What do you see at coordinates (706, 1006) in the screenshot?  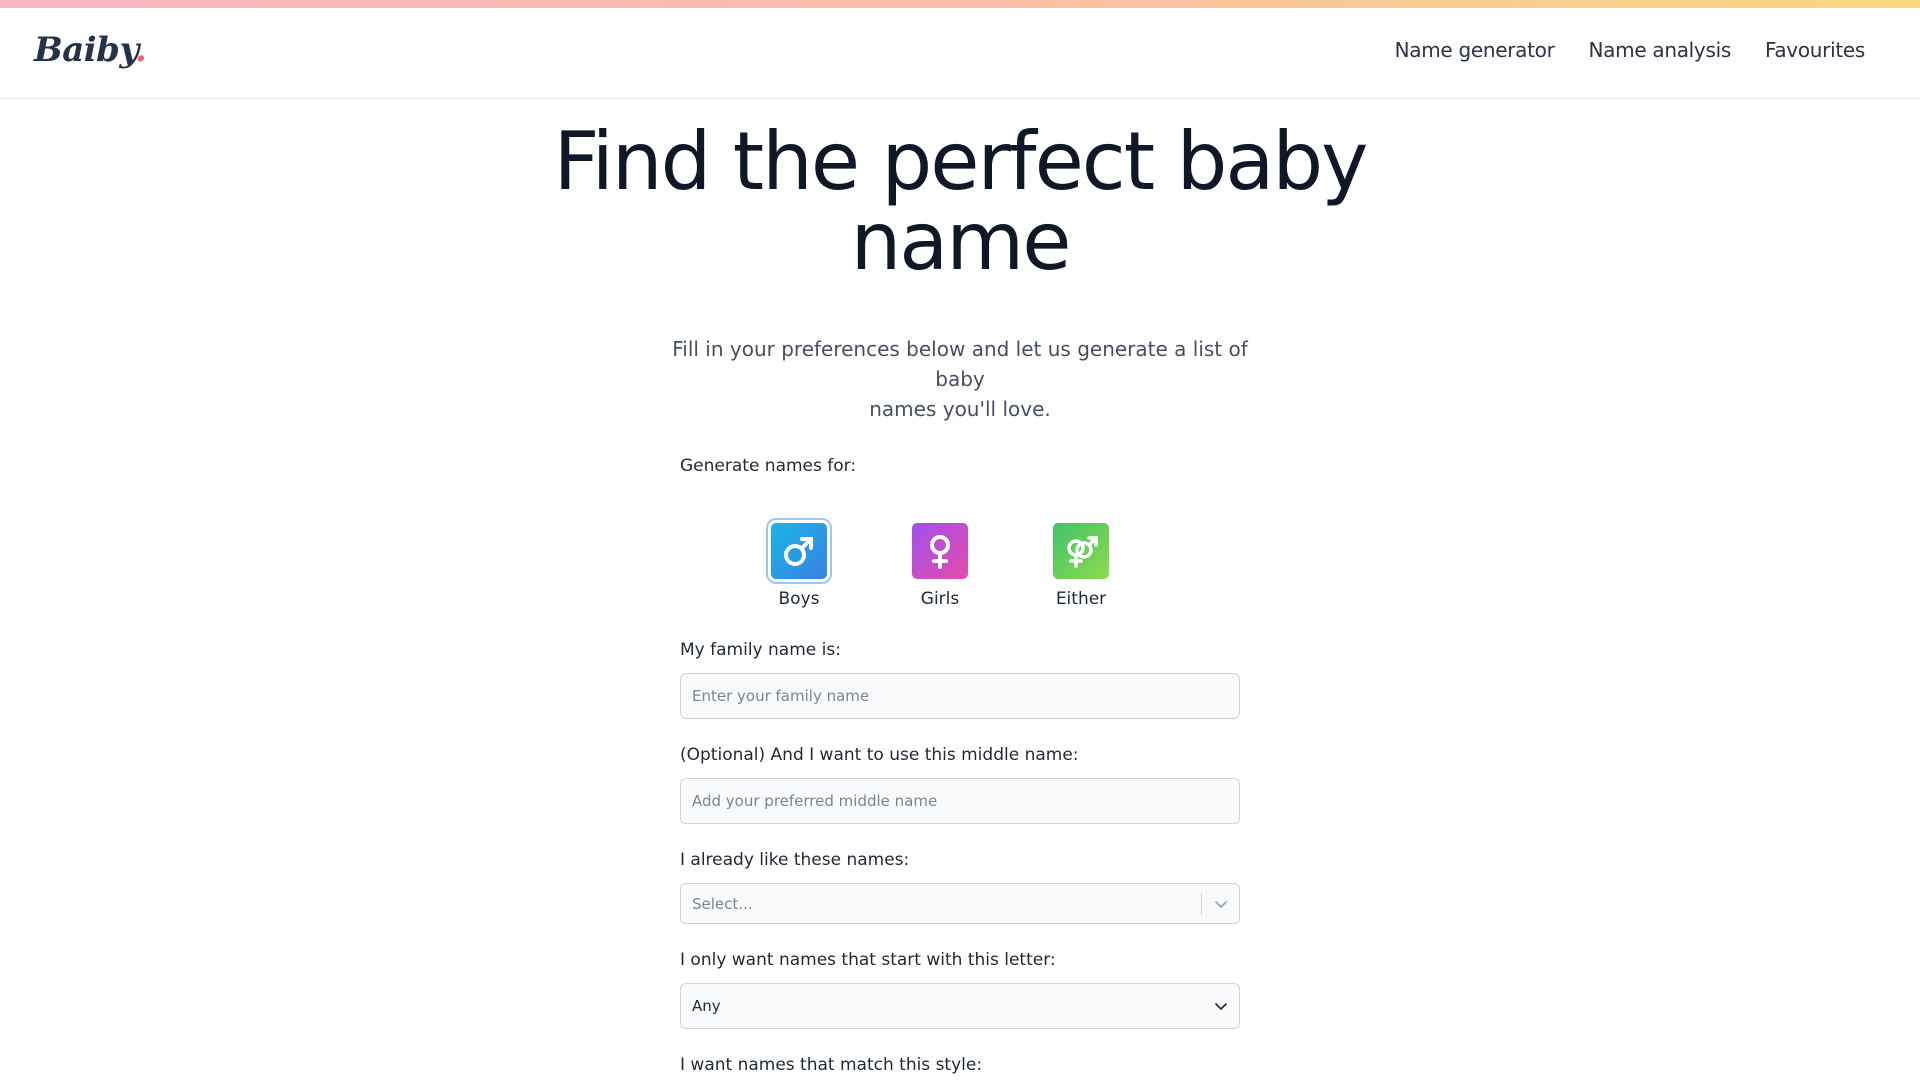 I see `start-letter-value: Any` at bounding box center [706, 1006].